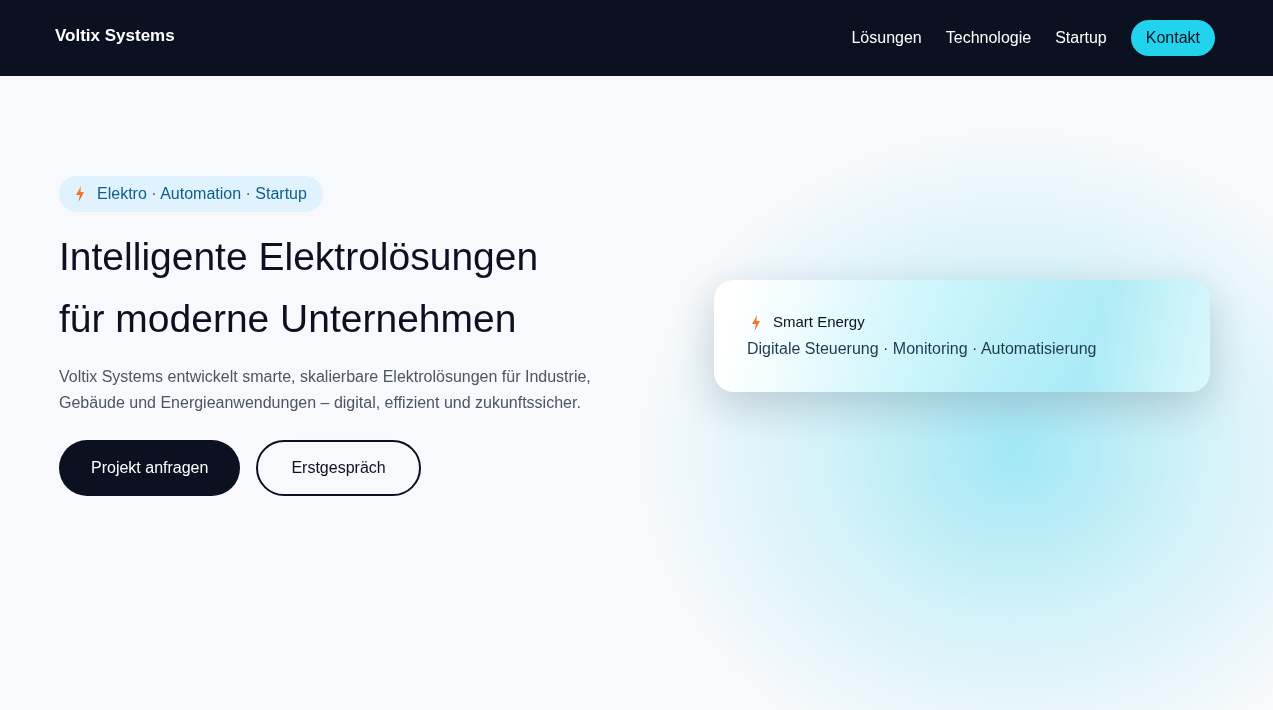 The image size is (1273, 710). Describe the element at coordinates (1081, 38) in the screenshot. I see `nav-link: Startup` at that location.